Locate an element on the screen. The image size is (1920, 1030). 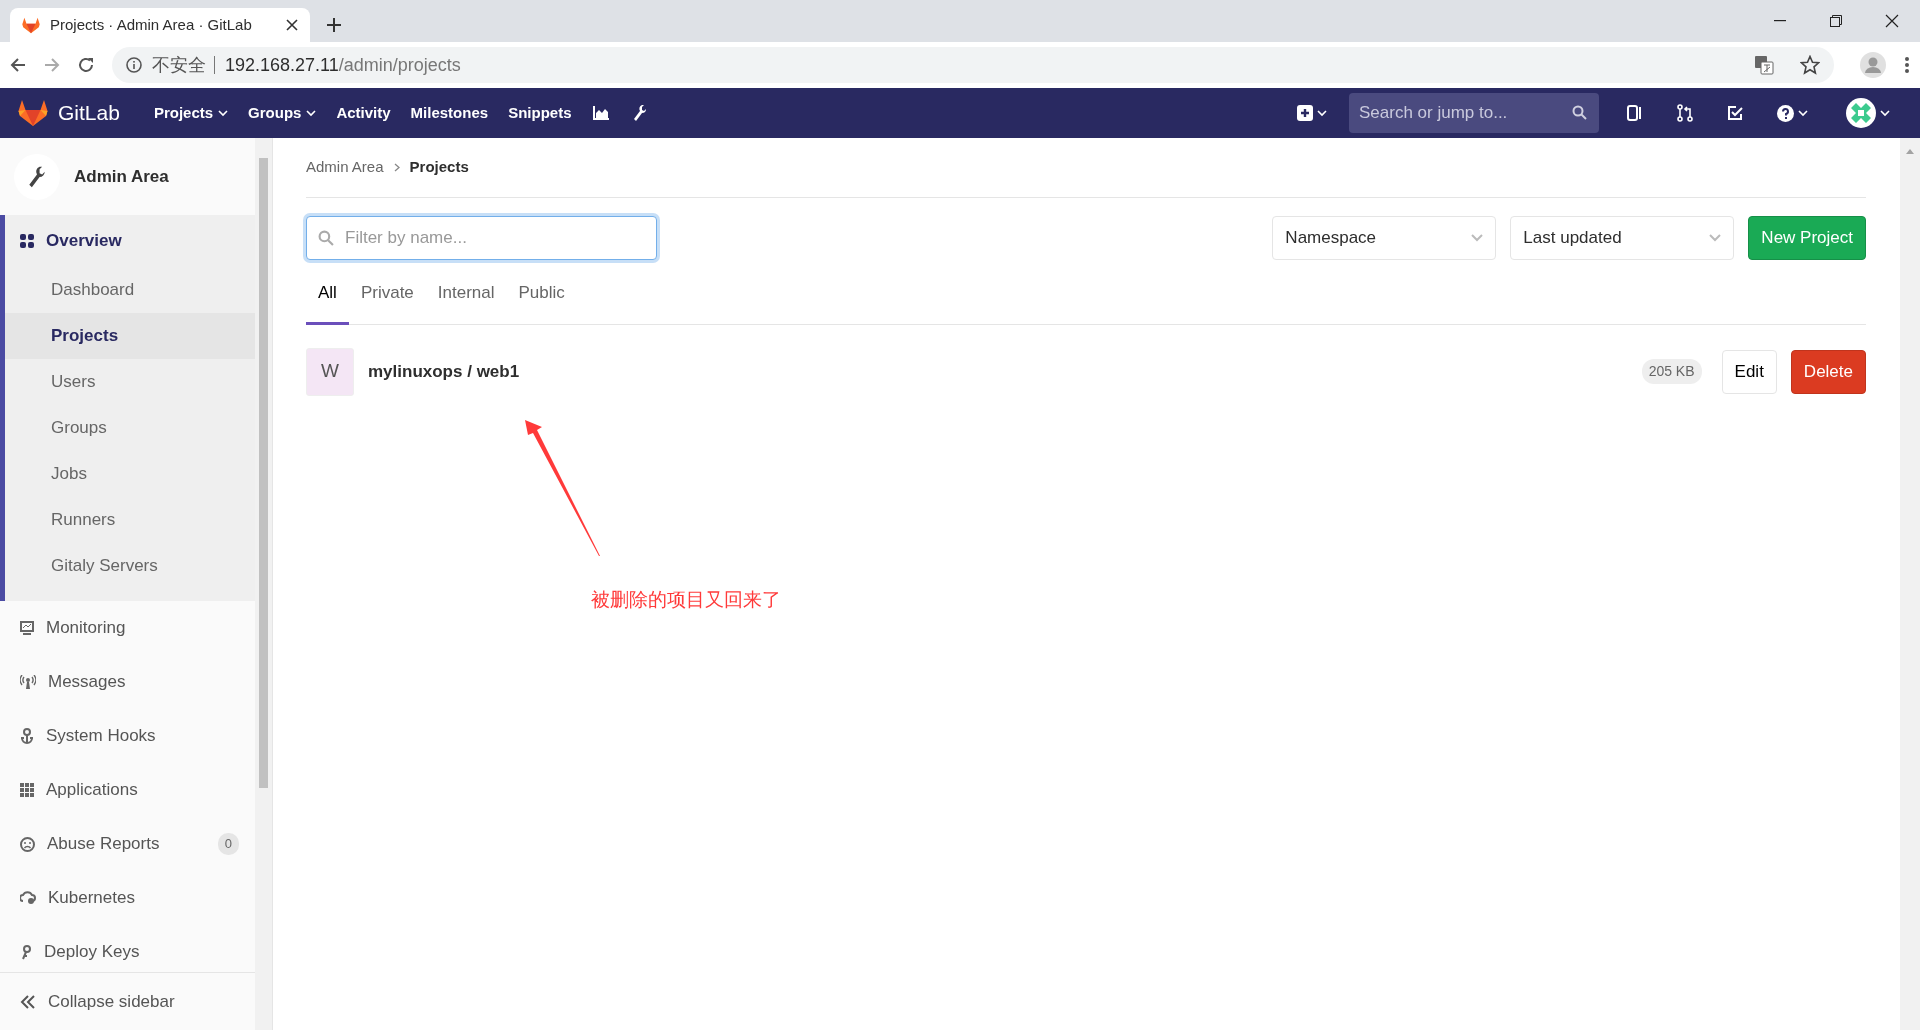
nav-link: Projects is located at coordinates (191, 113).